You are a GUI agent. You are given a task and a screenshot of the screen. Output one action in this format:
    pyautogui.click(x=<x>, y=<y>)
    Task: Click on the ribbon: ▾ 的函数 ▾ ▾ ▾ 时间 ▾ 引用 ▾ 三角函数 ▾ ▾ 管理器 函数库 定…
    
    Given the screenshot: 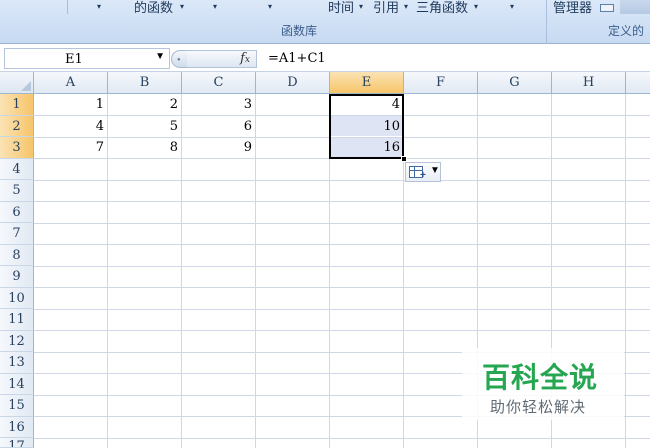 What is the action you would take?
    pyautogui.click(x=325, y=22)
    